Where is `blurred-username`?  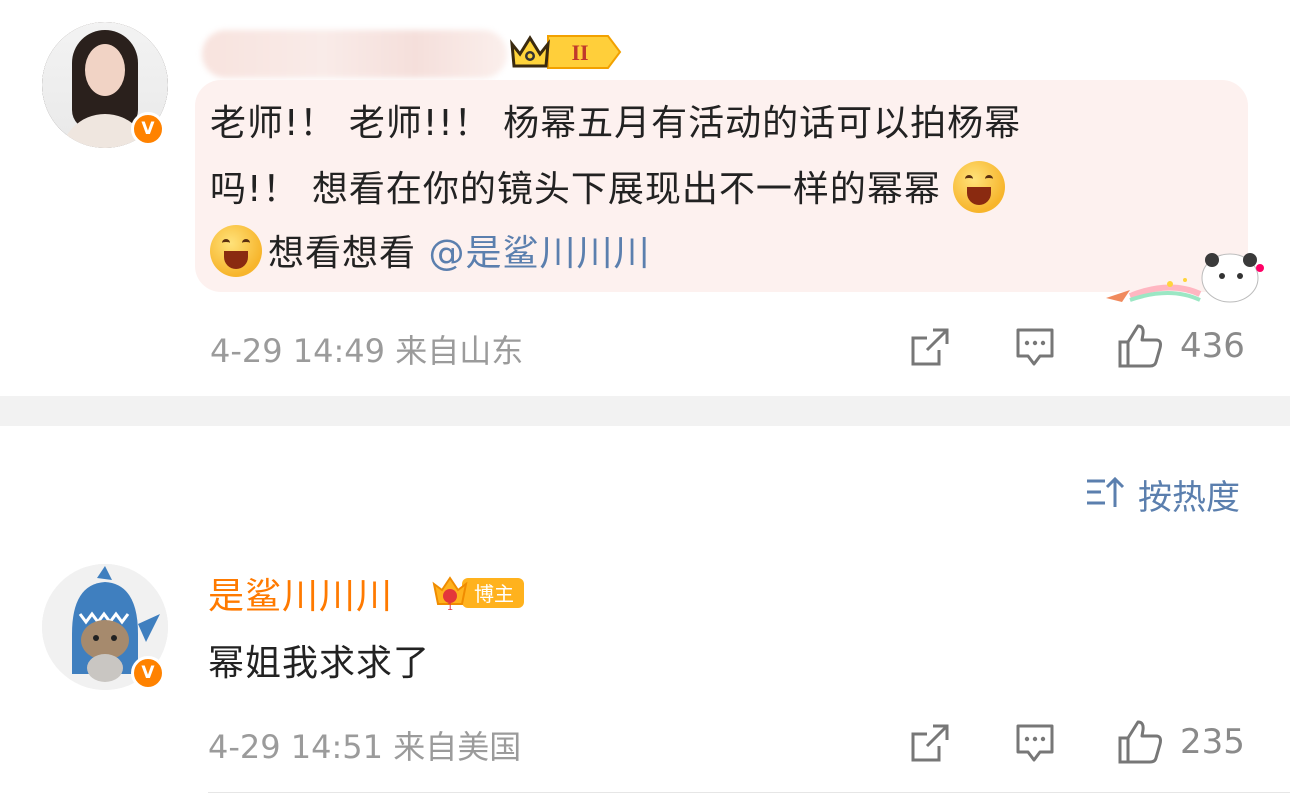 blurred-username is located at coordinates (354, 54).